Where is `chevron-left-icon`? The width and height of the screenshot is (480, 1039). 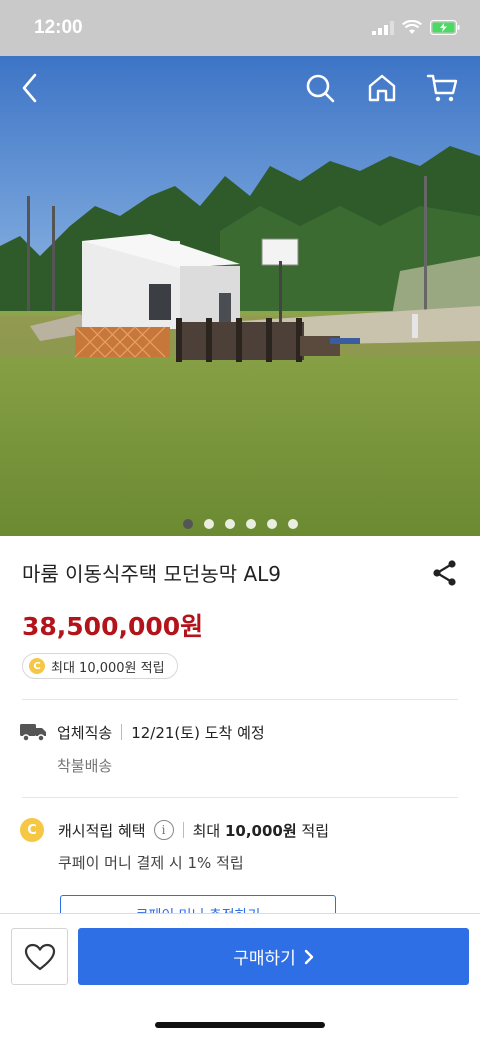 chevron-left-icon is located at coordinates (29, 88).